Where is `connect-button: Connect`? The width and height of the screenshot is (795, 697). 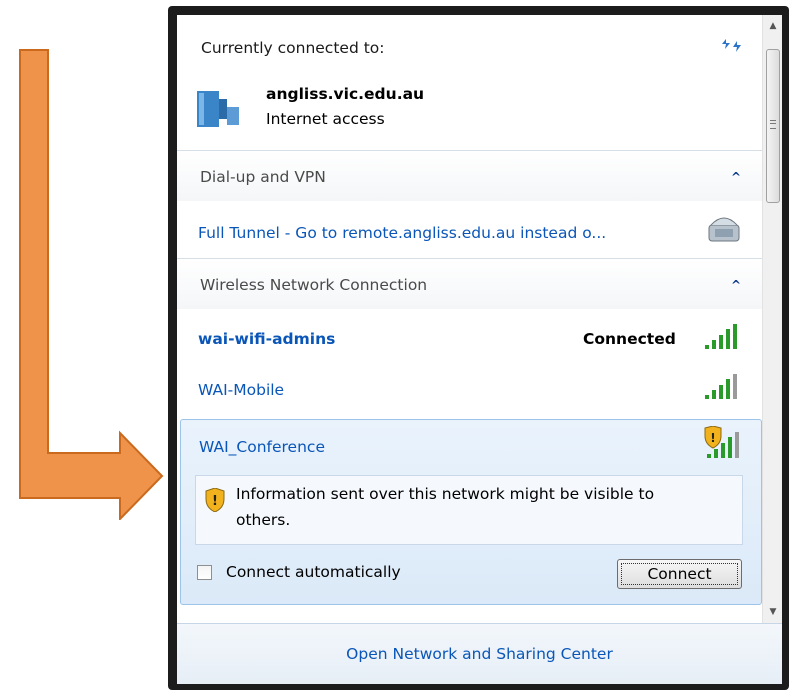
connect-button: Connect is located at coordinates (679, 574).